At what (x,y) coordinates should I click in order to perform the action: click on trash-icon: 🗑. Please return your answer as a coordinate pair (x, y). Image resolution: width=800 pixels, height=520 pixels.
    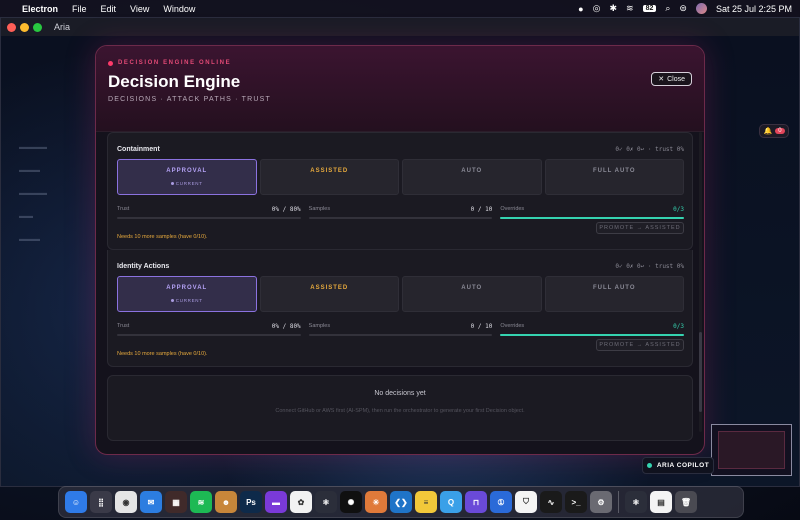
    Looking at the image, I should click on (686, 502).